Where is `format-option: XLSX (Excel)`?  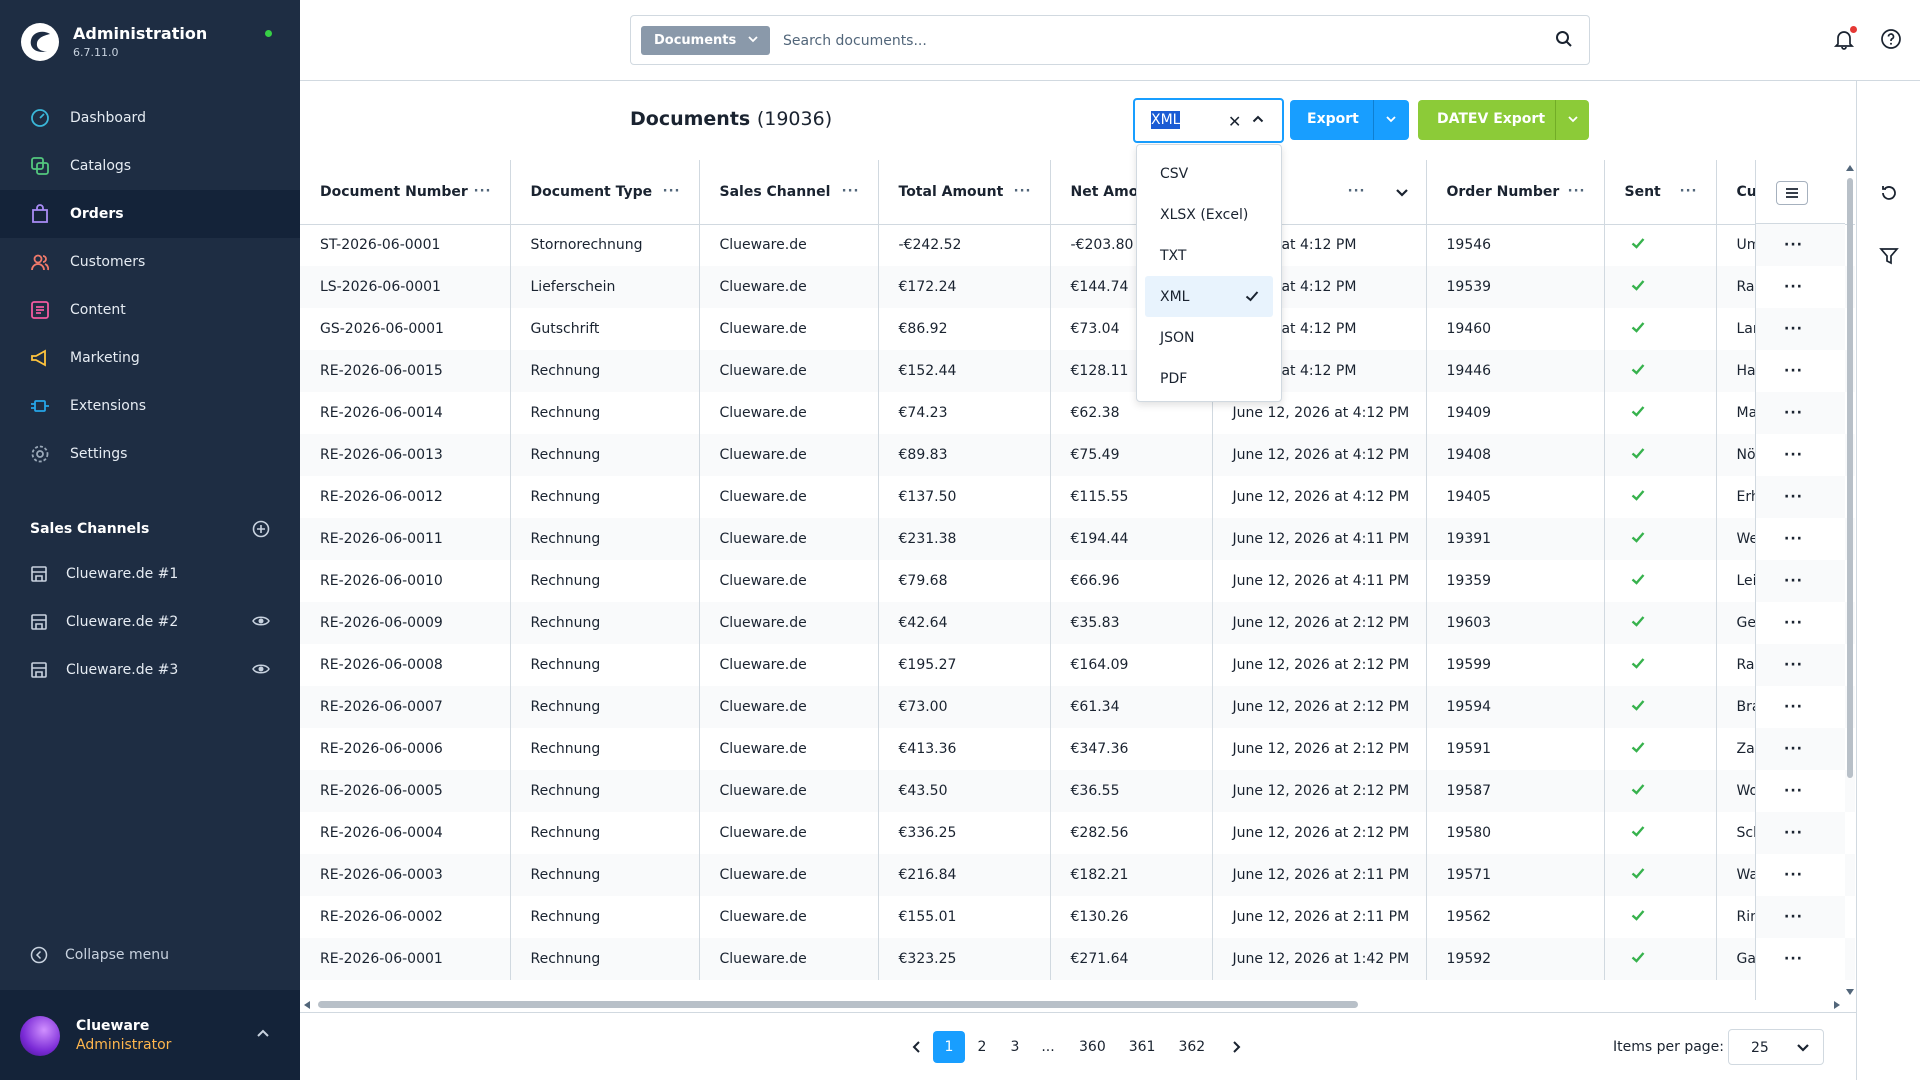
format-option: XLSX (Excel) is located at coordinates (1209, 214).